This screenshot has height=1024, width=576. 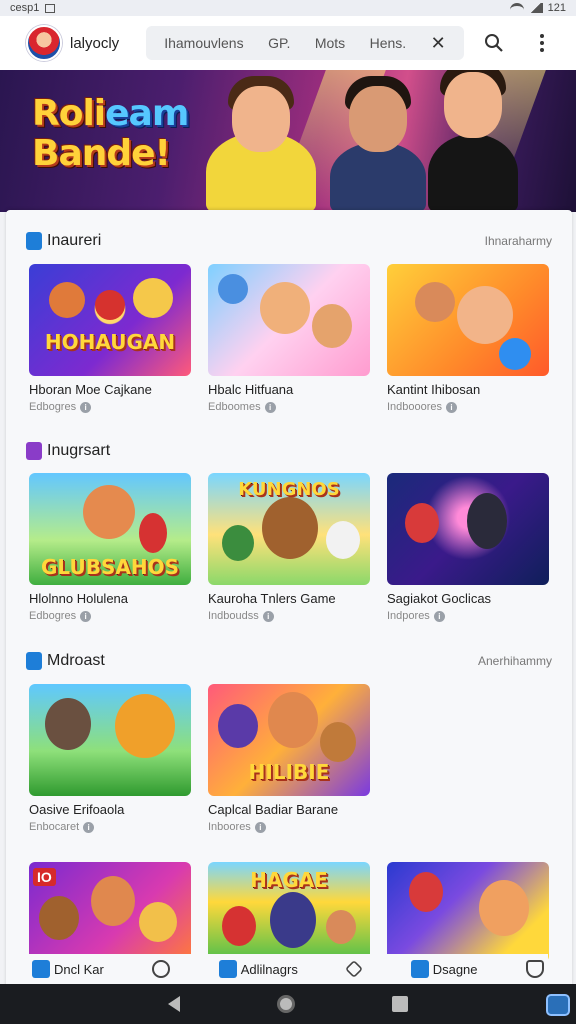 I want to click on game-title: Kantint Ihibosan, so click(x=472, y=389).